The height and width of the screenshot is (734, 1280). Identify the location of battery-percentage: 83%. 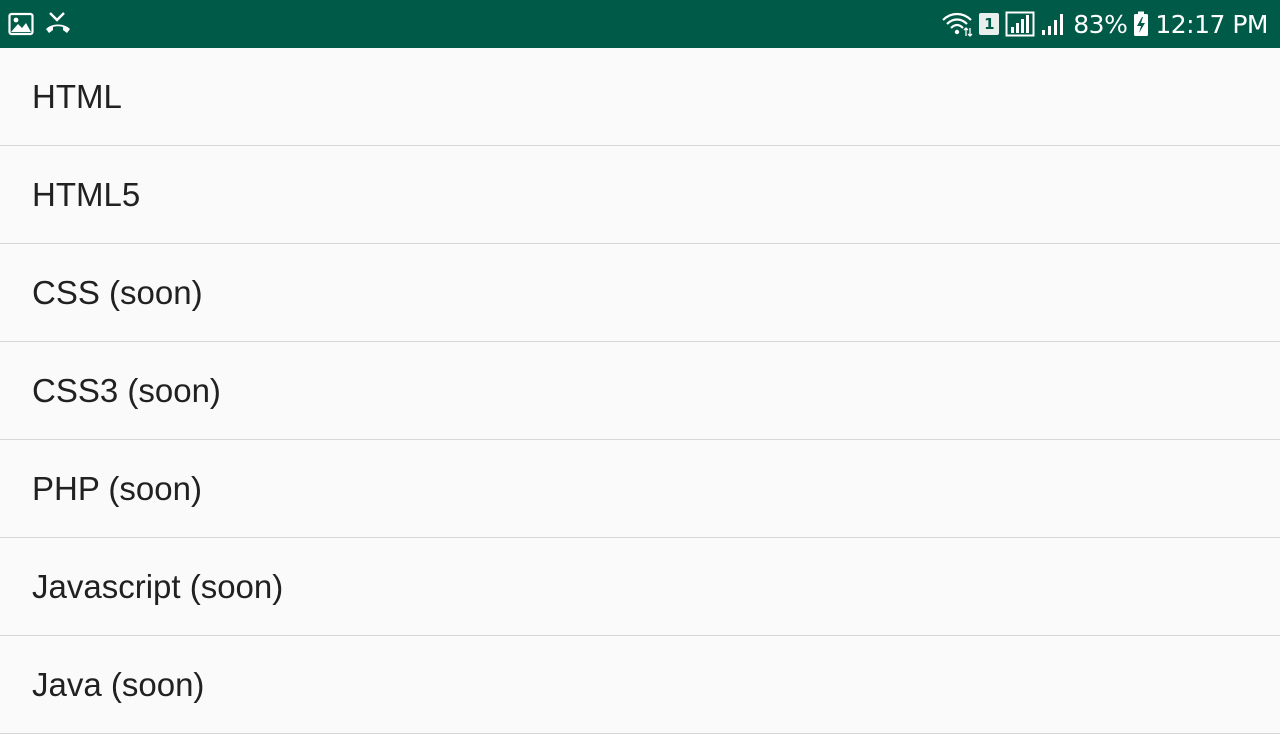
(1100, 24).